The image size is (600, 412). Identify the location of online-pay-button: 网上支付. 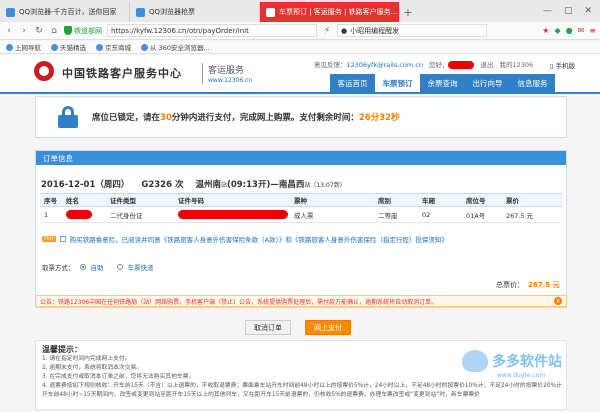
(328, 327).